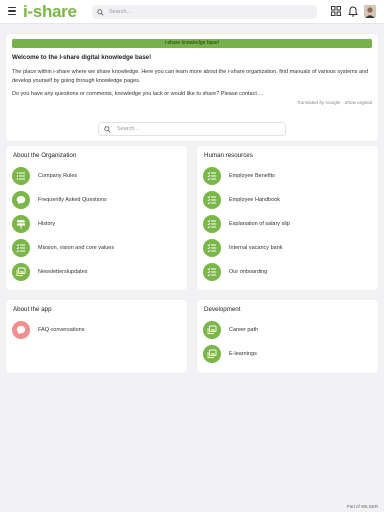 This screenshot has width=384, height=512. What do you see at coordinates (243, 354) in the screenshot?
I see `list-item-label: E-learnings` at bounding box center [243, 354].